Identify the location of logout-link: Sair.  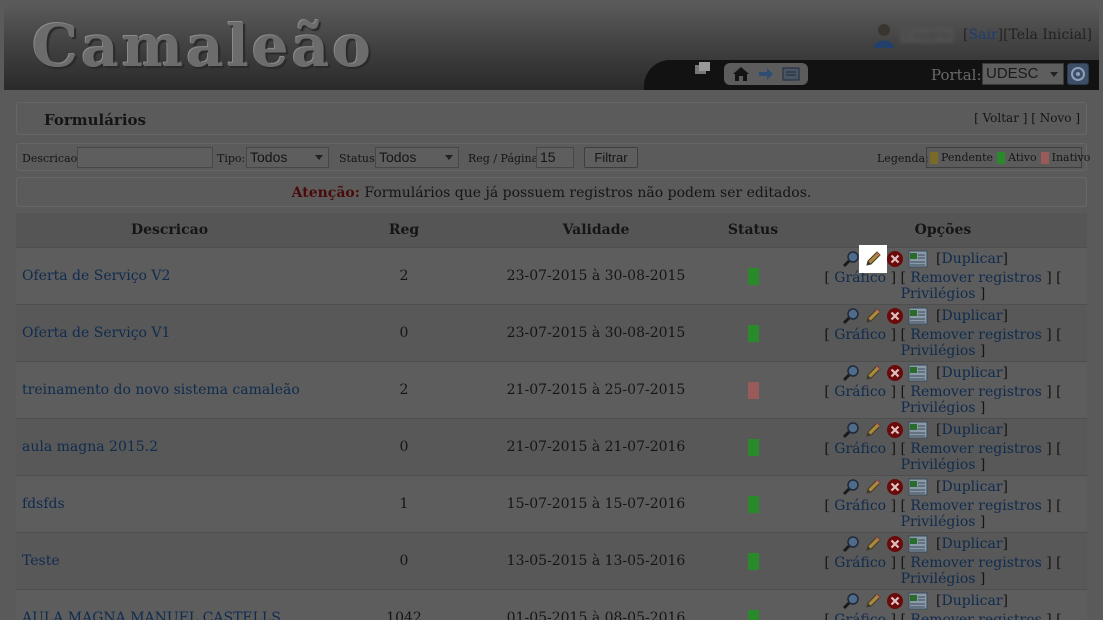
(983, 35).